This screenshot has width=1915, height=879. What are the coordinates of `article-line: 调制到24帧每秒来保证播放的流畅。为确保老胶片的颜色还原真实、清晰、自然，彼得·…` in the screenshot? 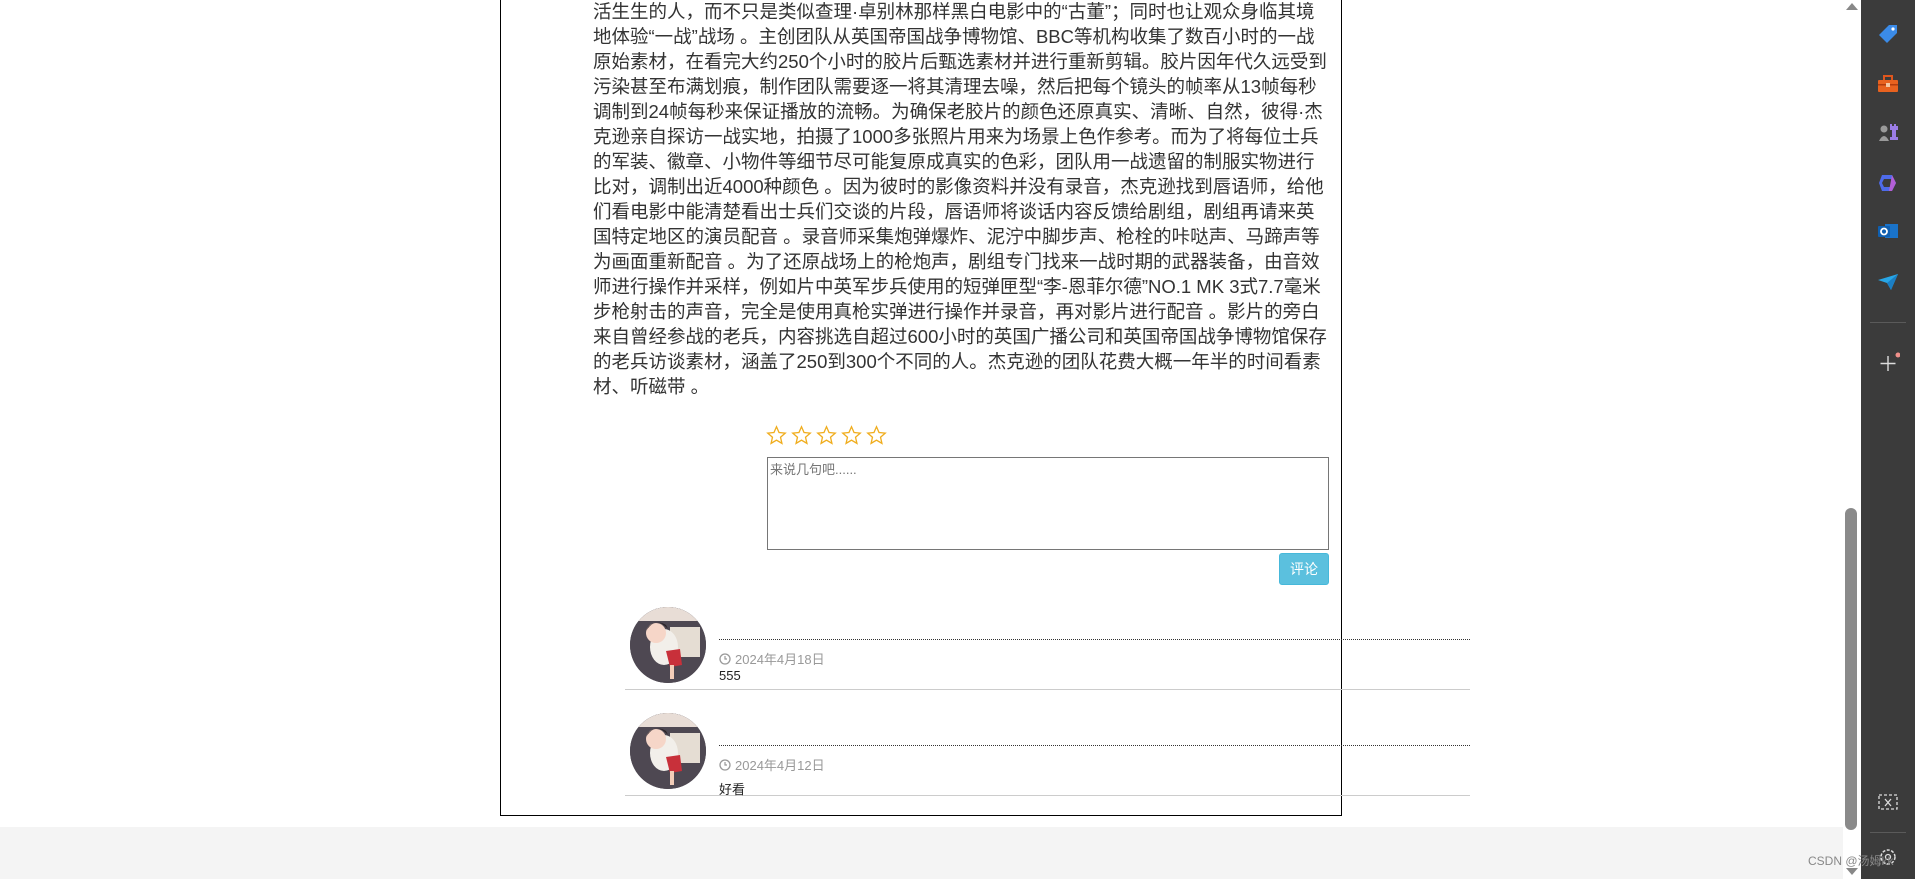 It's located at (958, 111).